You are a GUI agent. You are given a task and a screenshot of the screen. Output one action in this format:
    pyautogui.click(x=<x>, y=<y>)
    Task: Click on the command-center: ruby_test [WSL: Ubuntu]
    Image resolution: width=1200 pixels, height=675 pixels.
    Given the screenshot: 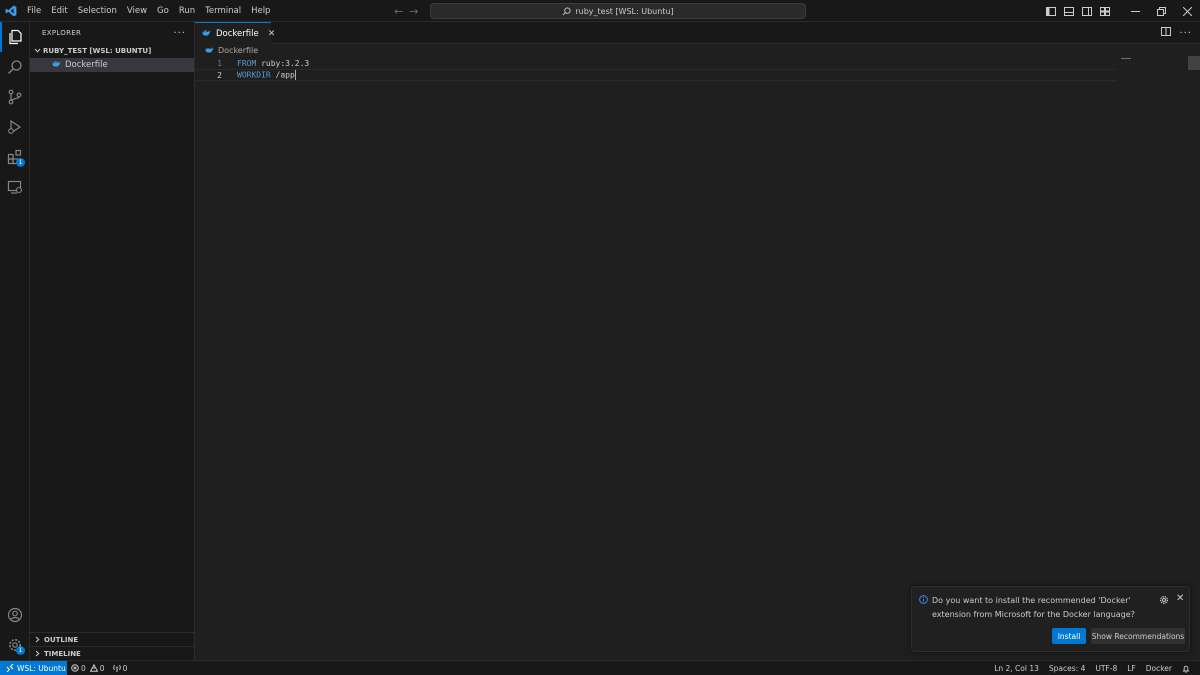 What is the action you would take?
    pyautogui.click(x=618, y=11)
    